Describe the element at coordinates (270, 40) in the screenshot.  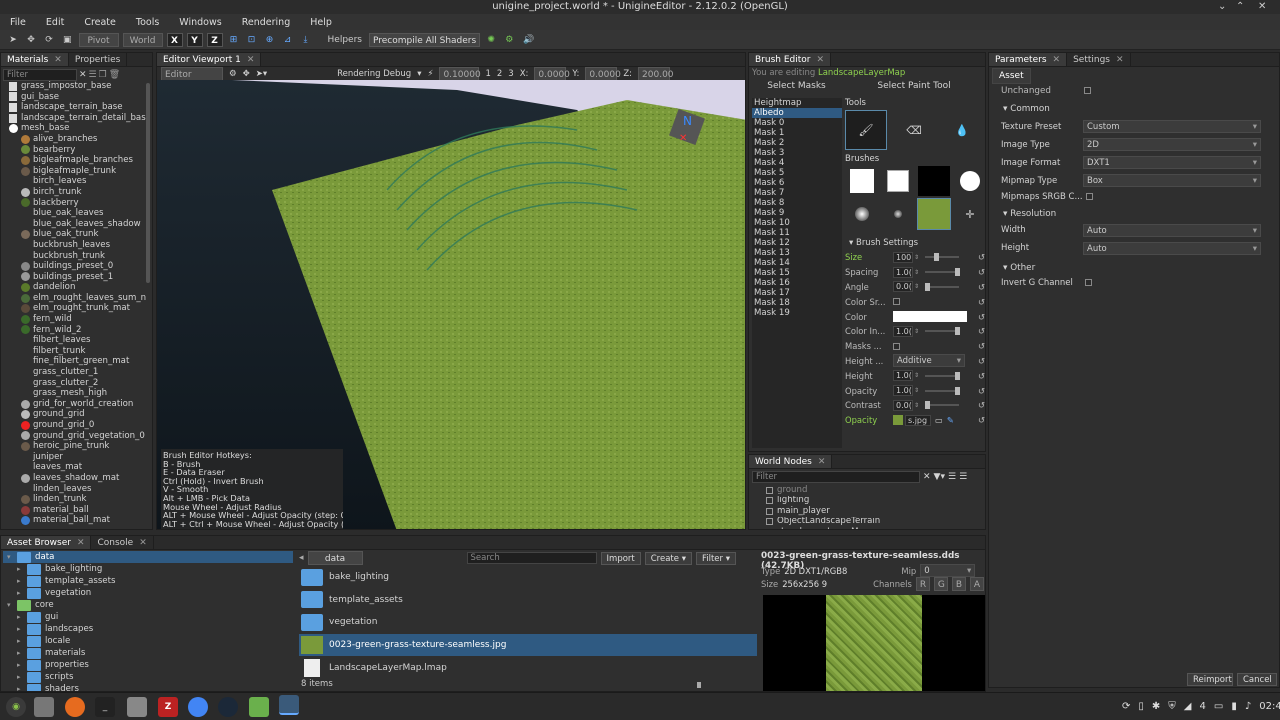
I see `place-icon: ⊕` at that location.